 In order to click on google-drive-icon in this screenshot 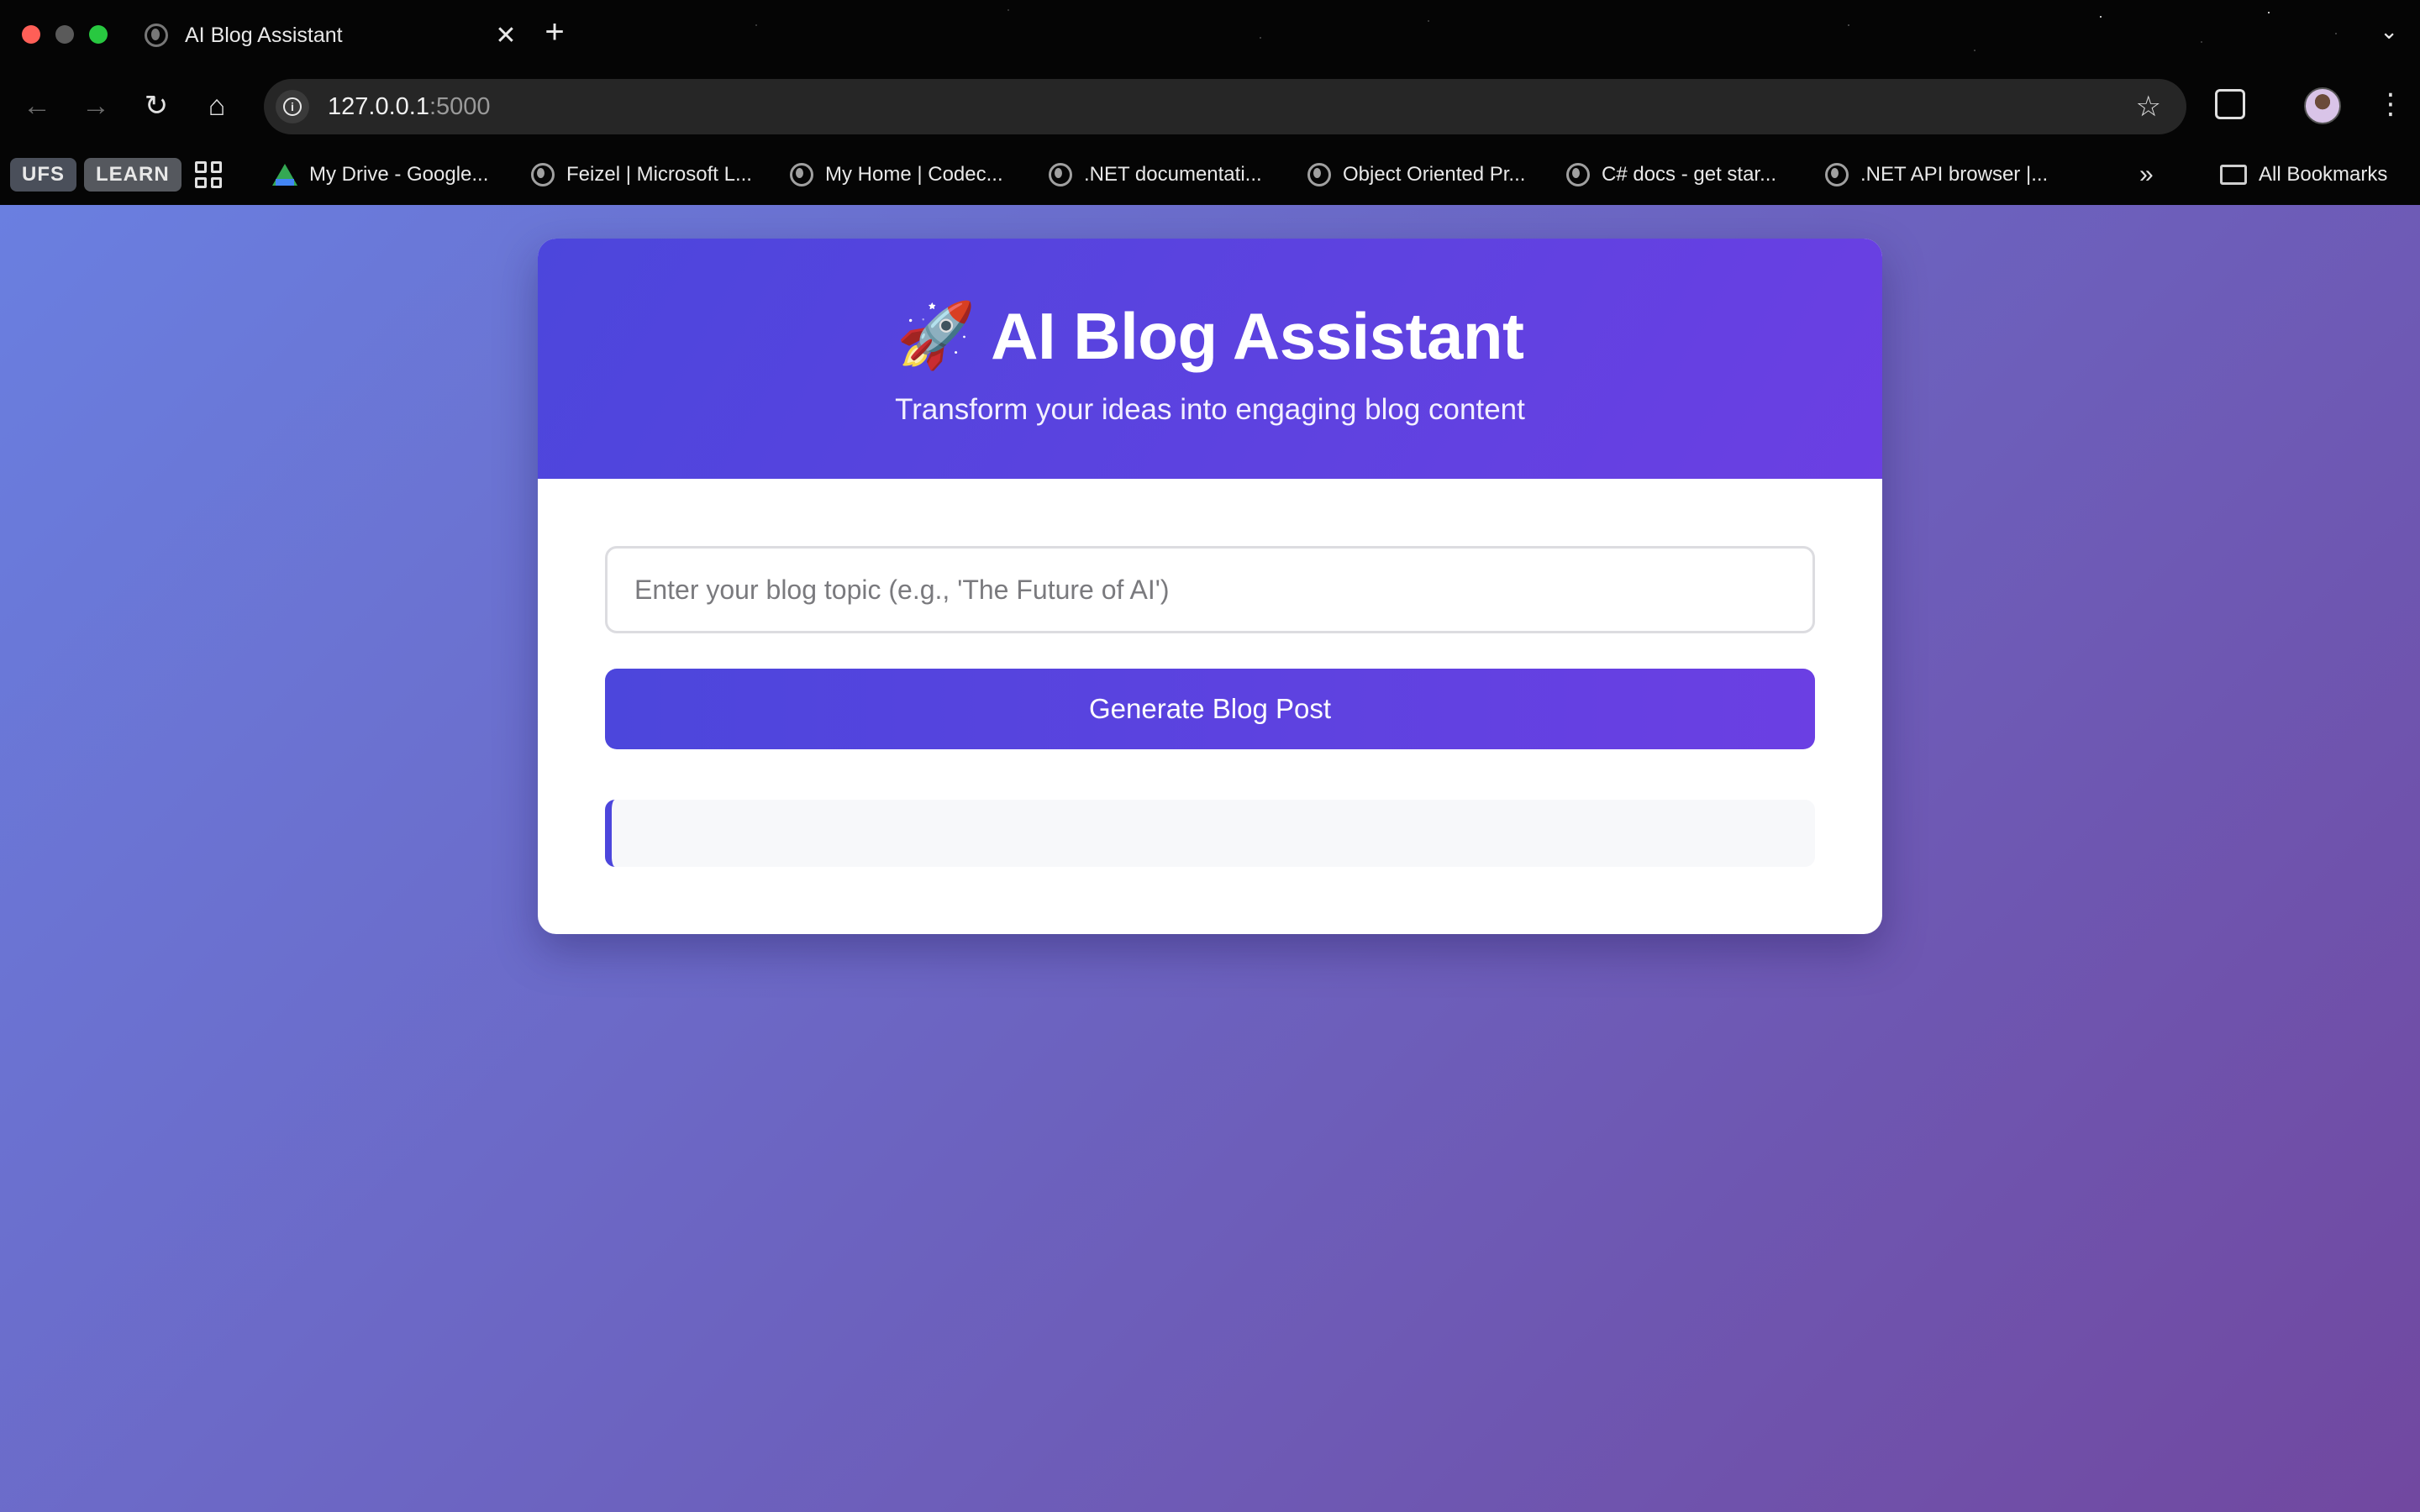, I will do `click(284, 175)`.